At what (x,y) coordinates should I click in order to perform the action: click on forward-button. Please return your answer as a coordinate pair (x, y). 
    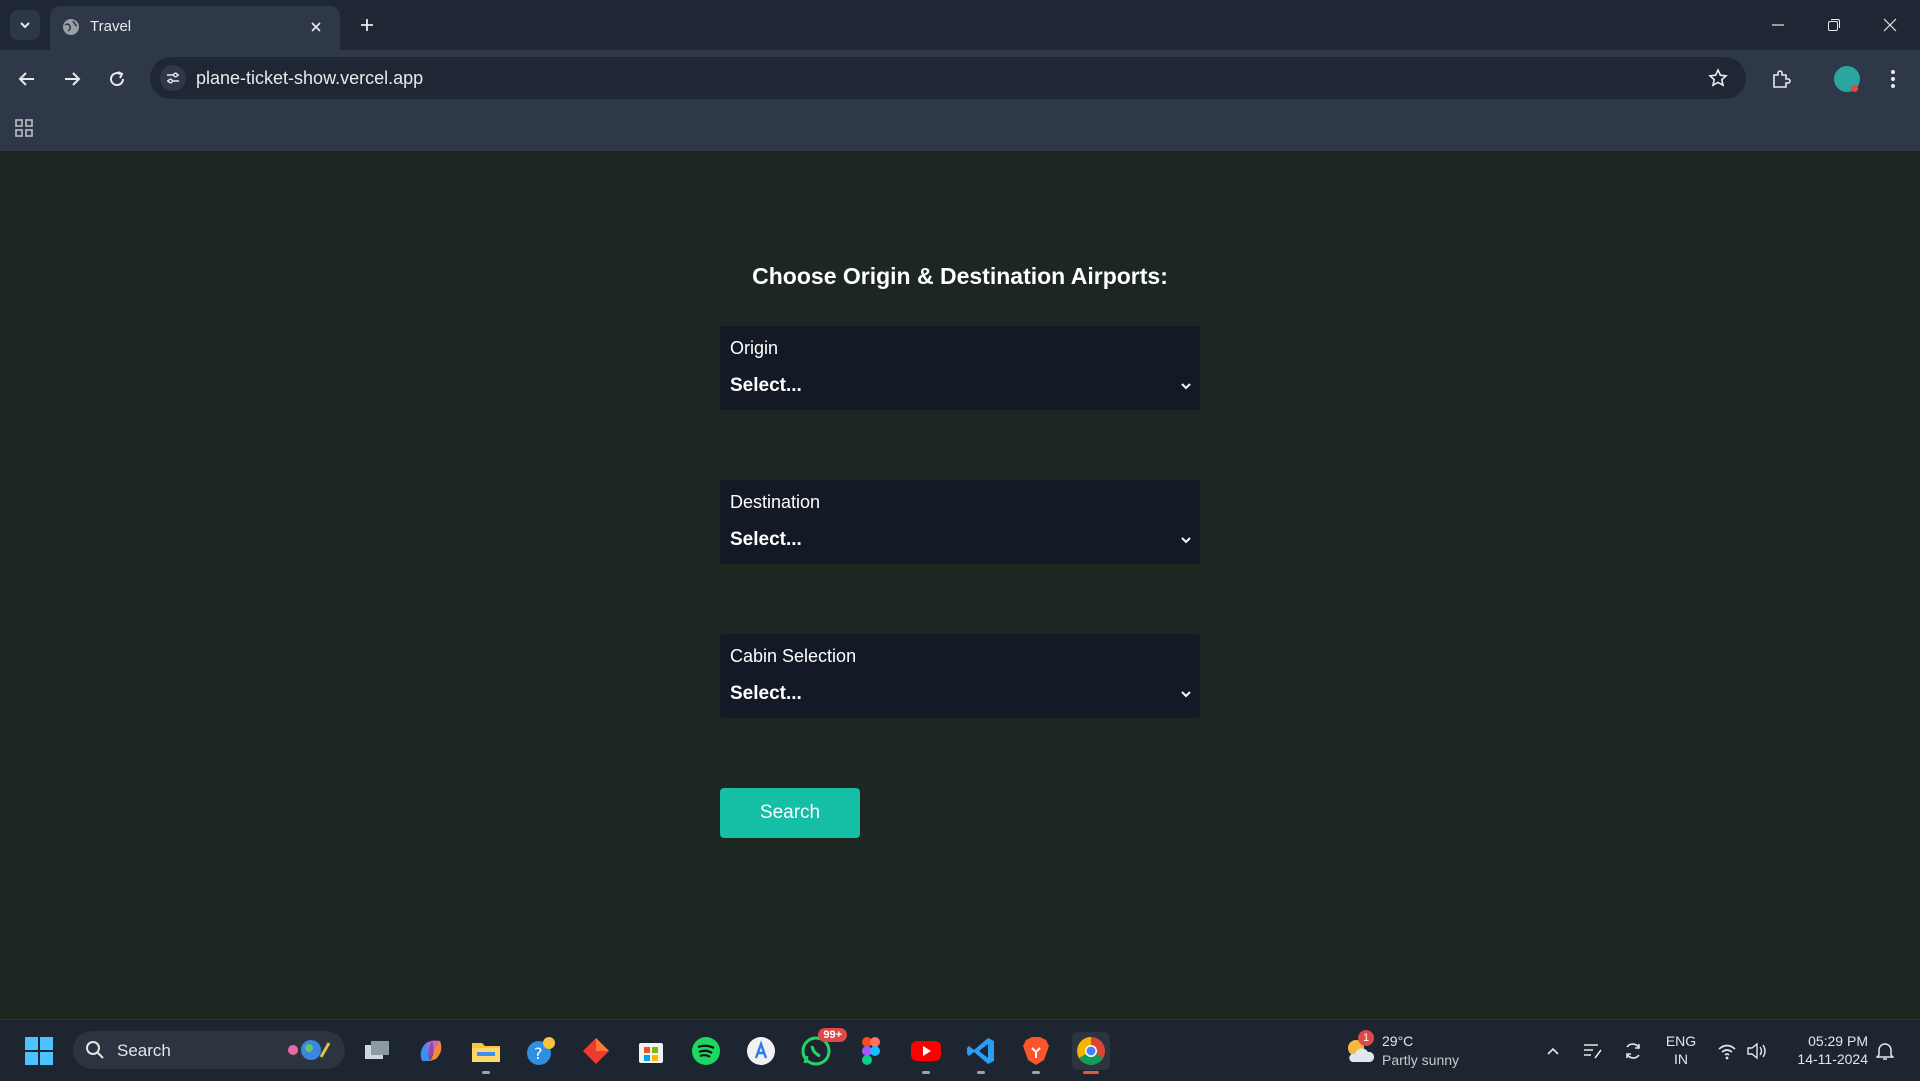
    Looking at the image, I should click on (72, 79).